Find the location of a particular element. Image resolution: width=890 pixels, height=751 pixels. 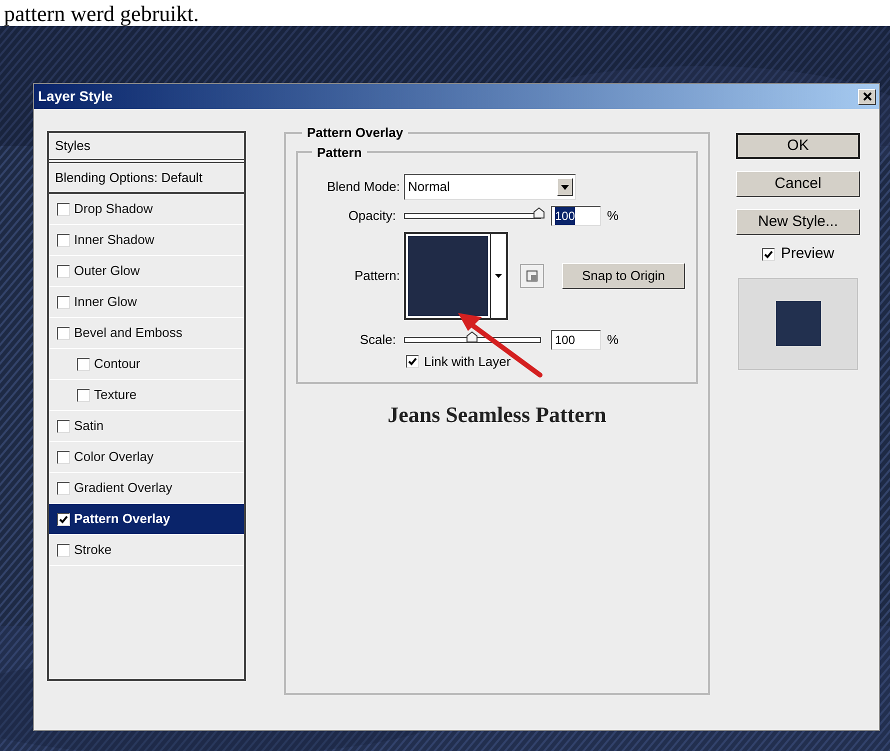

style-list-item: Pattern Overlay is located at coordinates (146, 519).